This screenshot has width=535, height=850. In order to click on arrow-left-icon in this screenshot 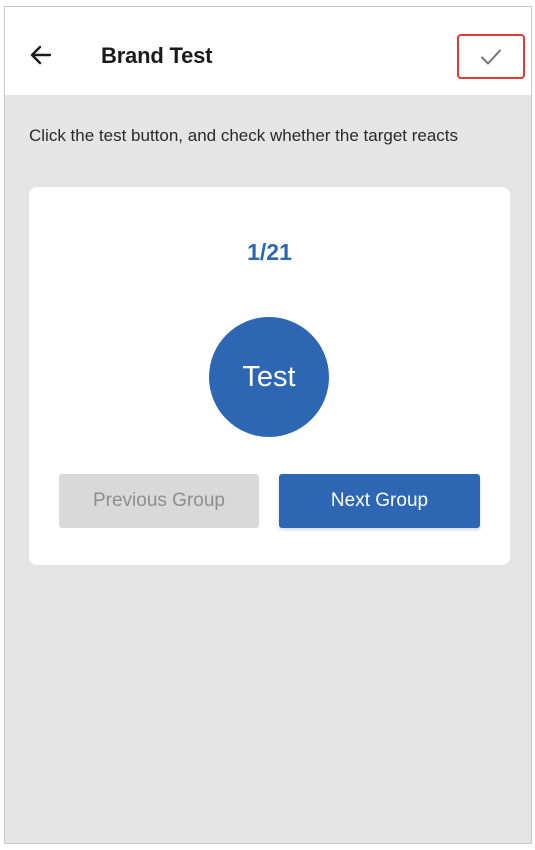, I will do `click(41, 55)`.